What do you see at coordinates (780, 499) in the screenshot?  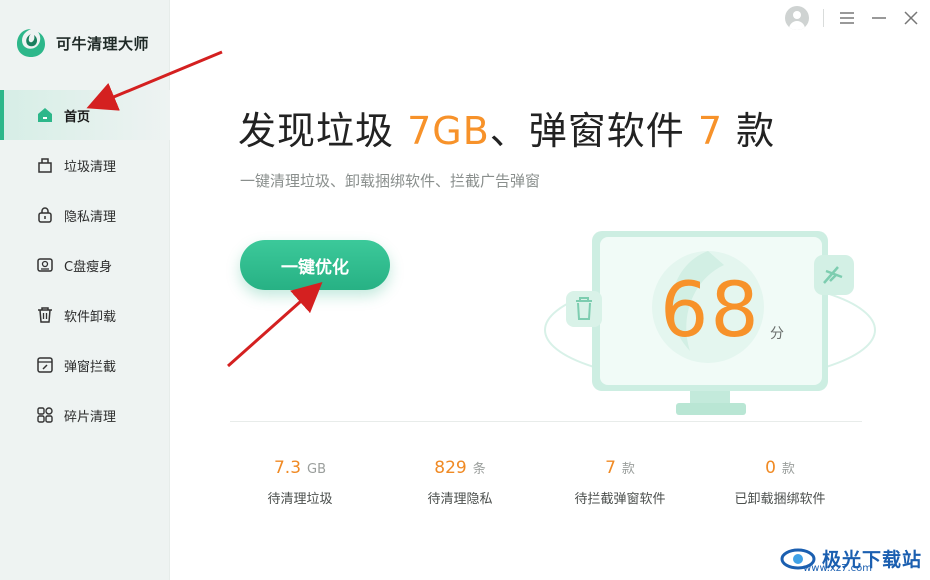 I see `stat-label: 已卸载捆绑软件` at bounding box center [780, 499].